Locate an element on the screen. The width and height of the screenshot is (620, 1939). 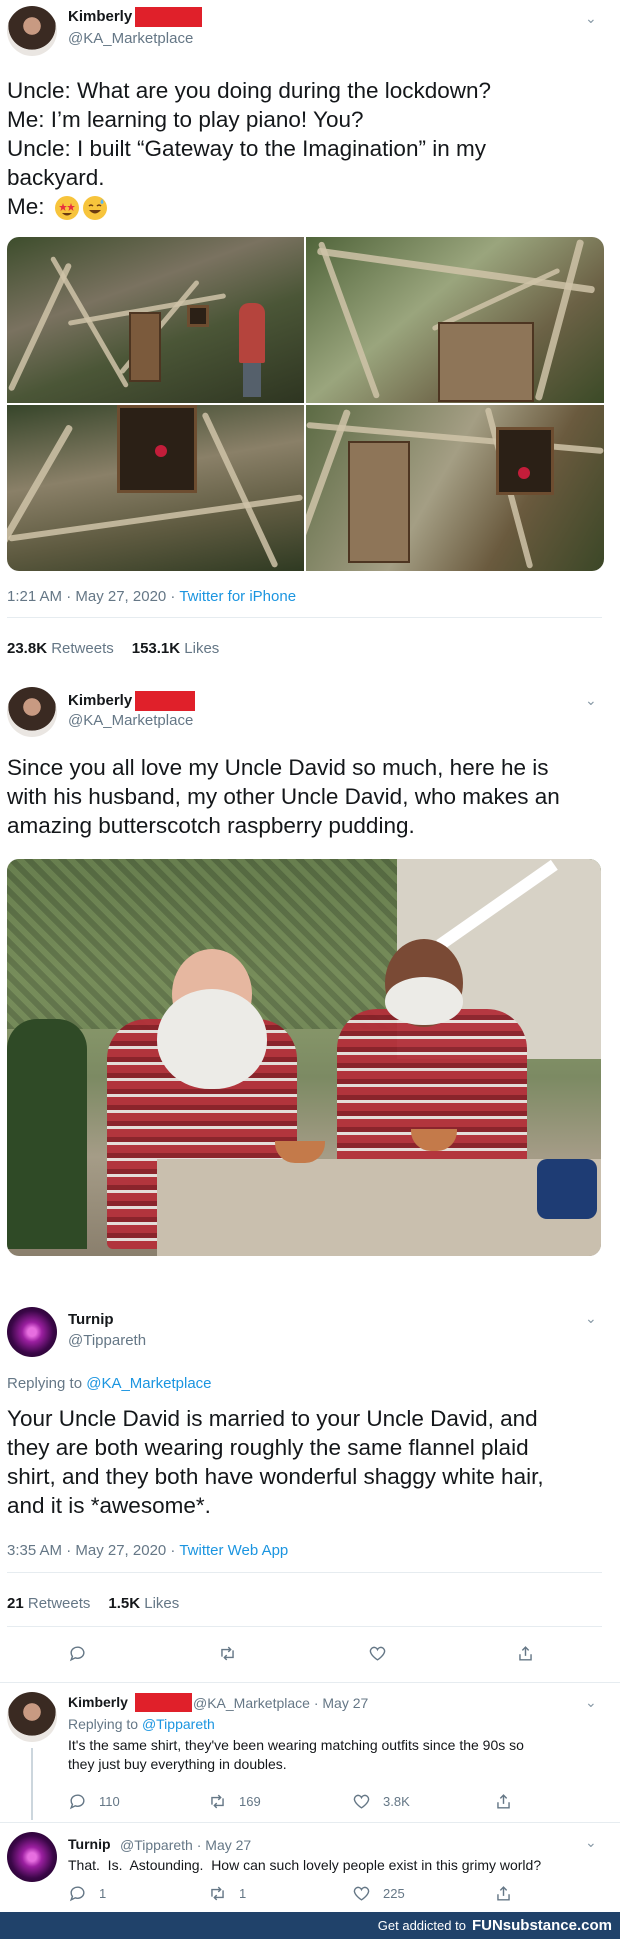
reply-button: 110 is located at coordinates (94, 1801).